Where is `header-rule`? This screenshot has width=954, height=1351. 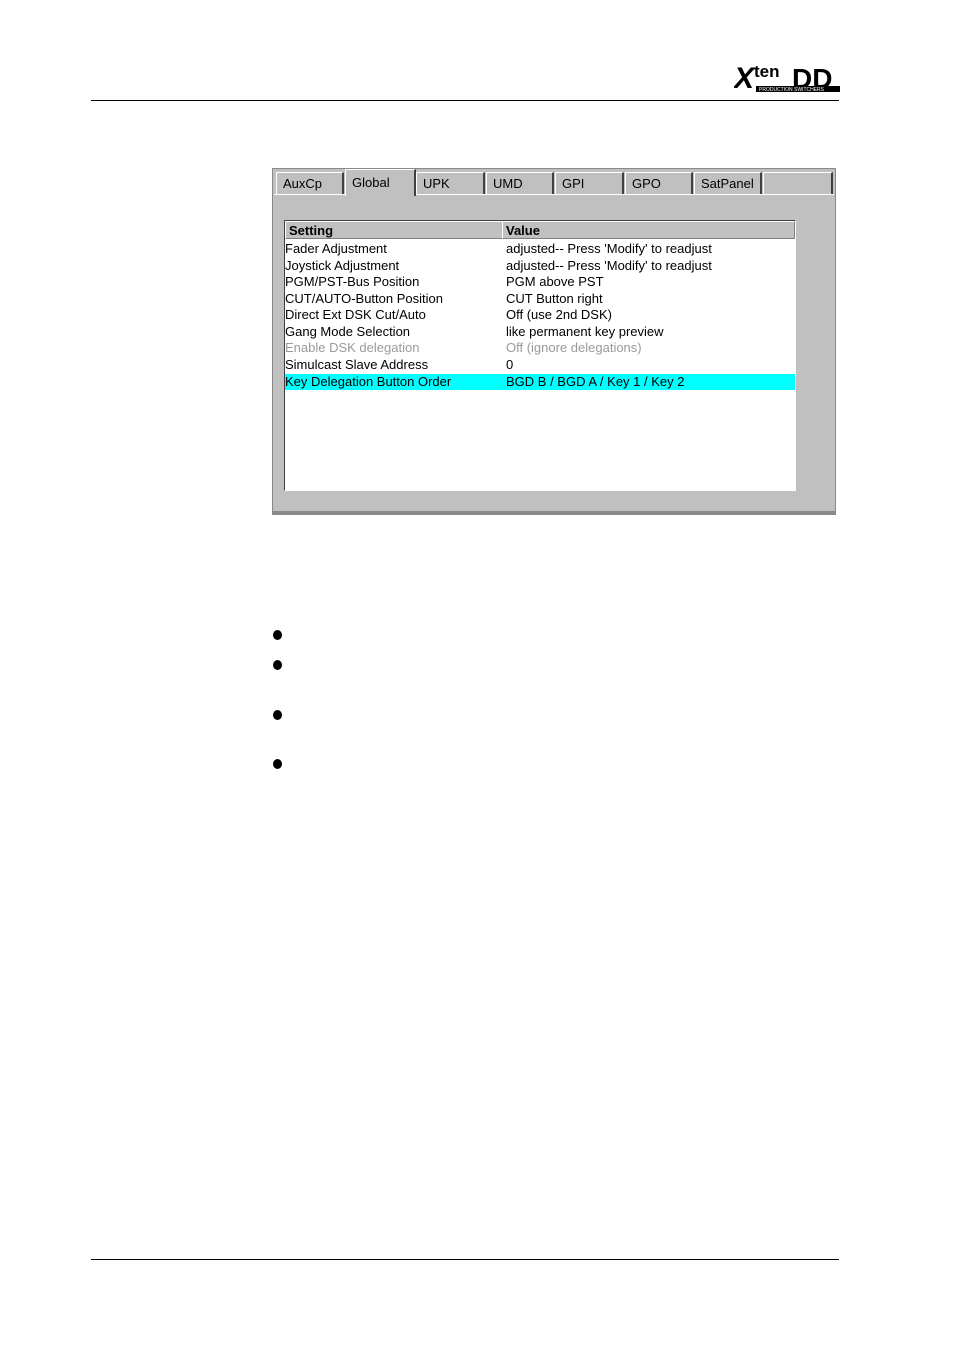
header-rule is located at coordinates (465, 100).